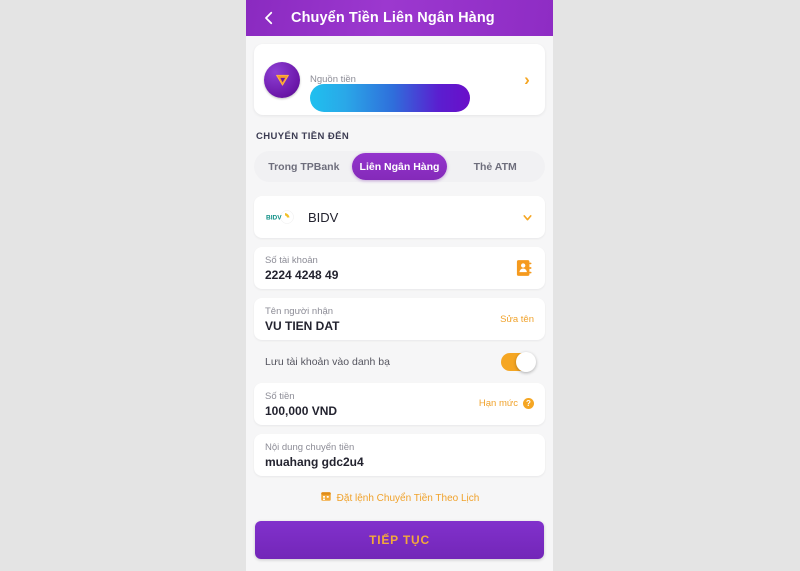 The width and height of the screenshot is (800, 571). I want to click on source-of-funds-card: Nguồn tiền ›, so click(399, 79).